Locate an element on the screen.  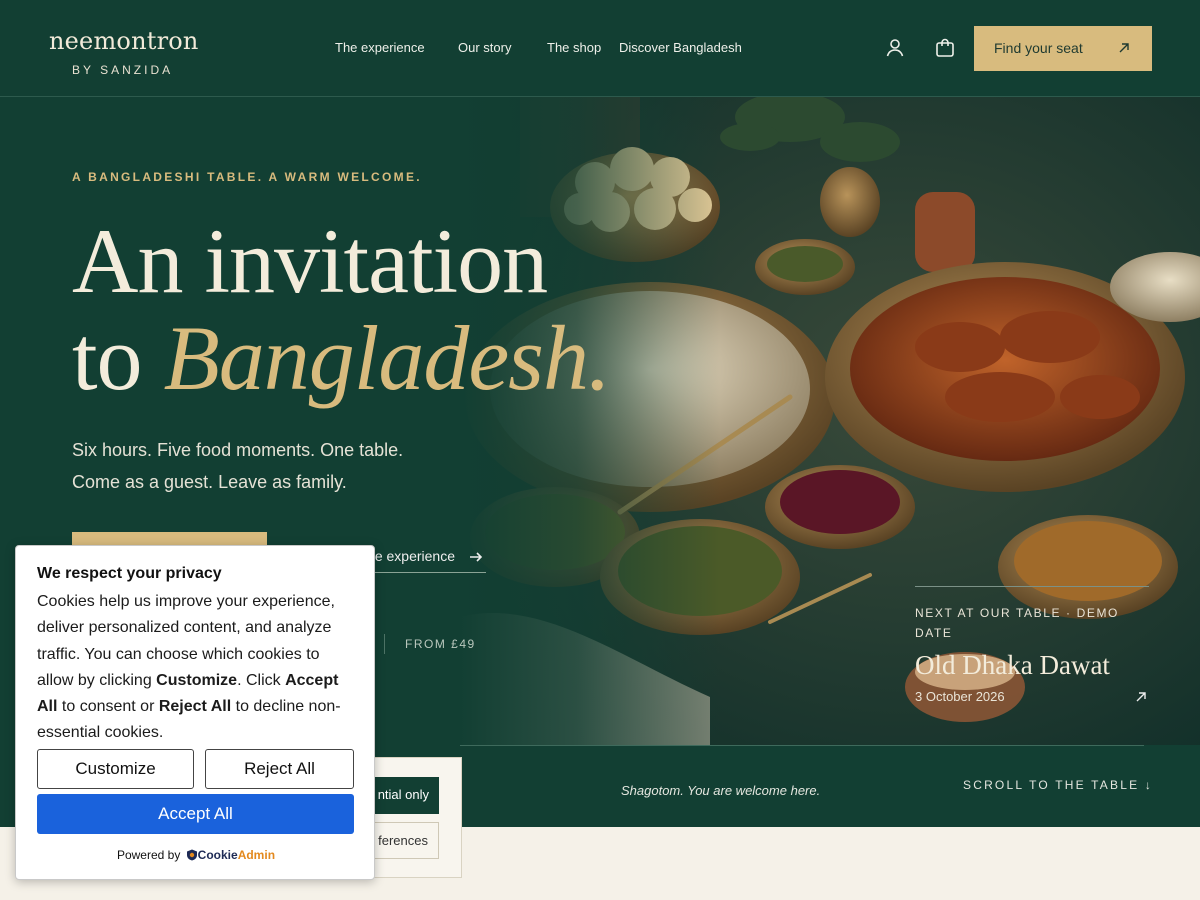
cookie-body-text: to consent or is located at coordinates (108, 707).